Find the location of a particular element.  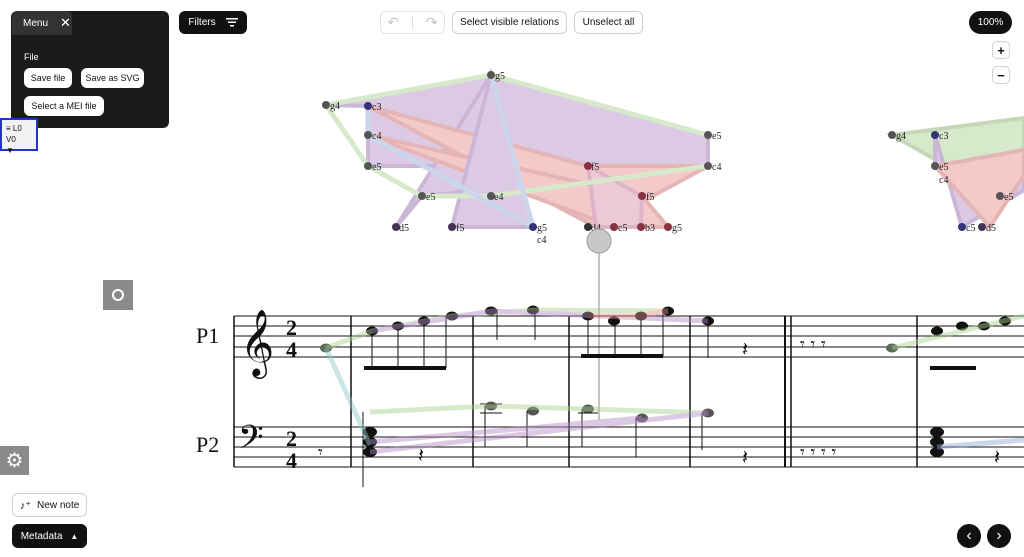

zoom-level: 100% is located at coordinates (990, 22).